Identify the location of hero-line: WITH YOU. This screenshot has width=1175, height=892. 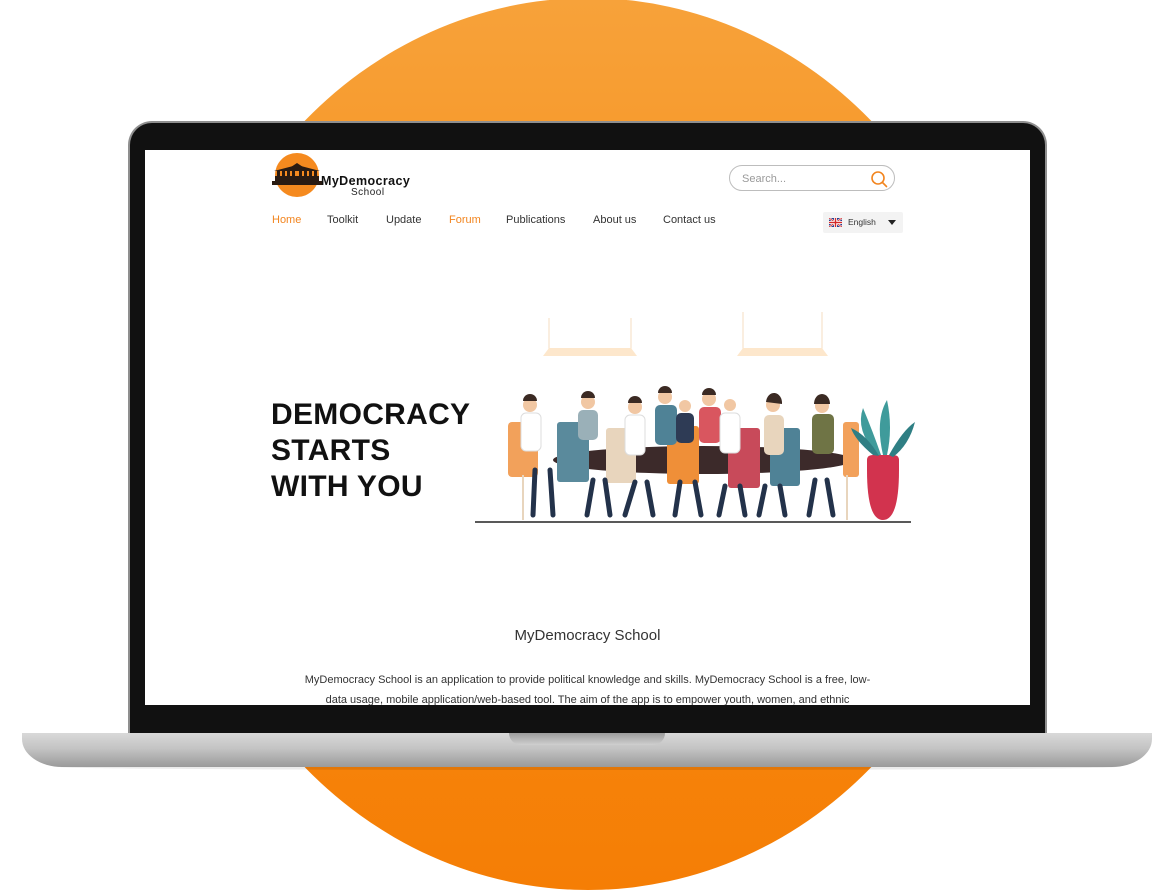
(347, 486).